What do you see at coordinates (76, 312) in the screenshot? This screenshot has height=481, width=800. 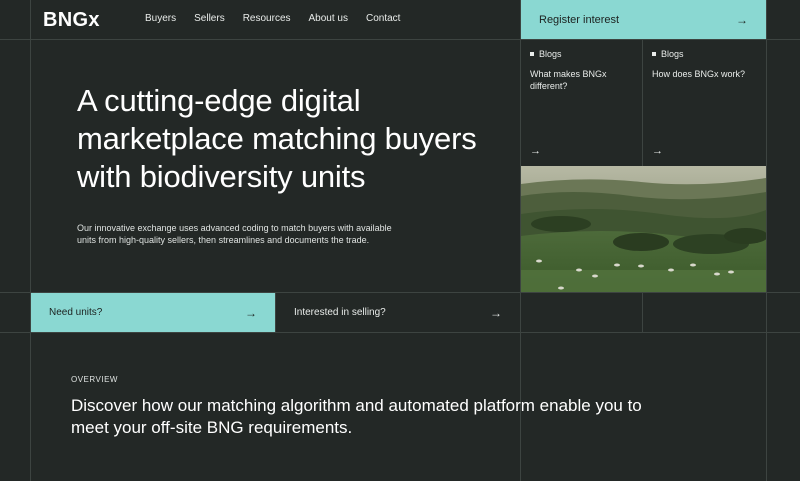 I see `need-units-label: Need units?` at bounding box center [76, 312].